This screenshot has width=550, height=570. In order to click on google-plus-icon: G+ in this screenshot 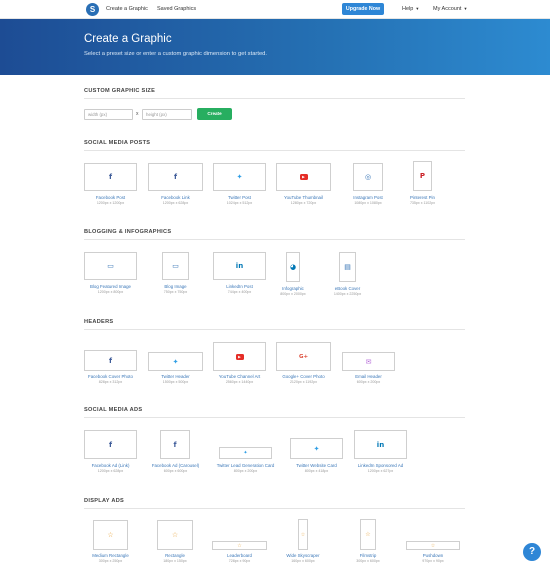, I will do `click(303, 356)`.